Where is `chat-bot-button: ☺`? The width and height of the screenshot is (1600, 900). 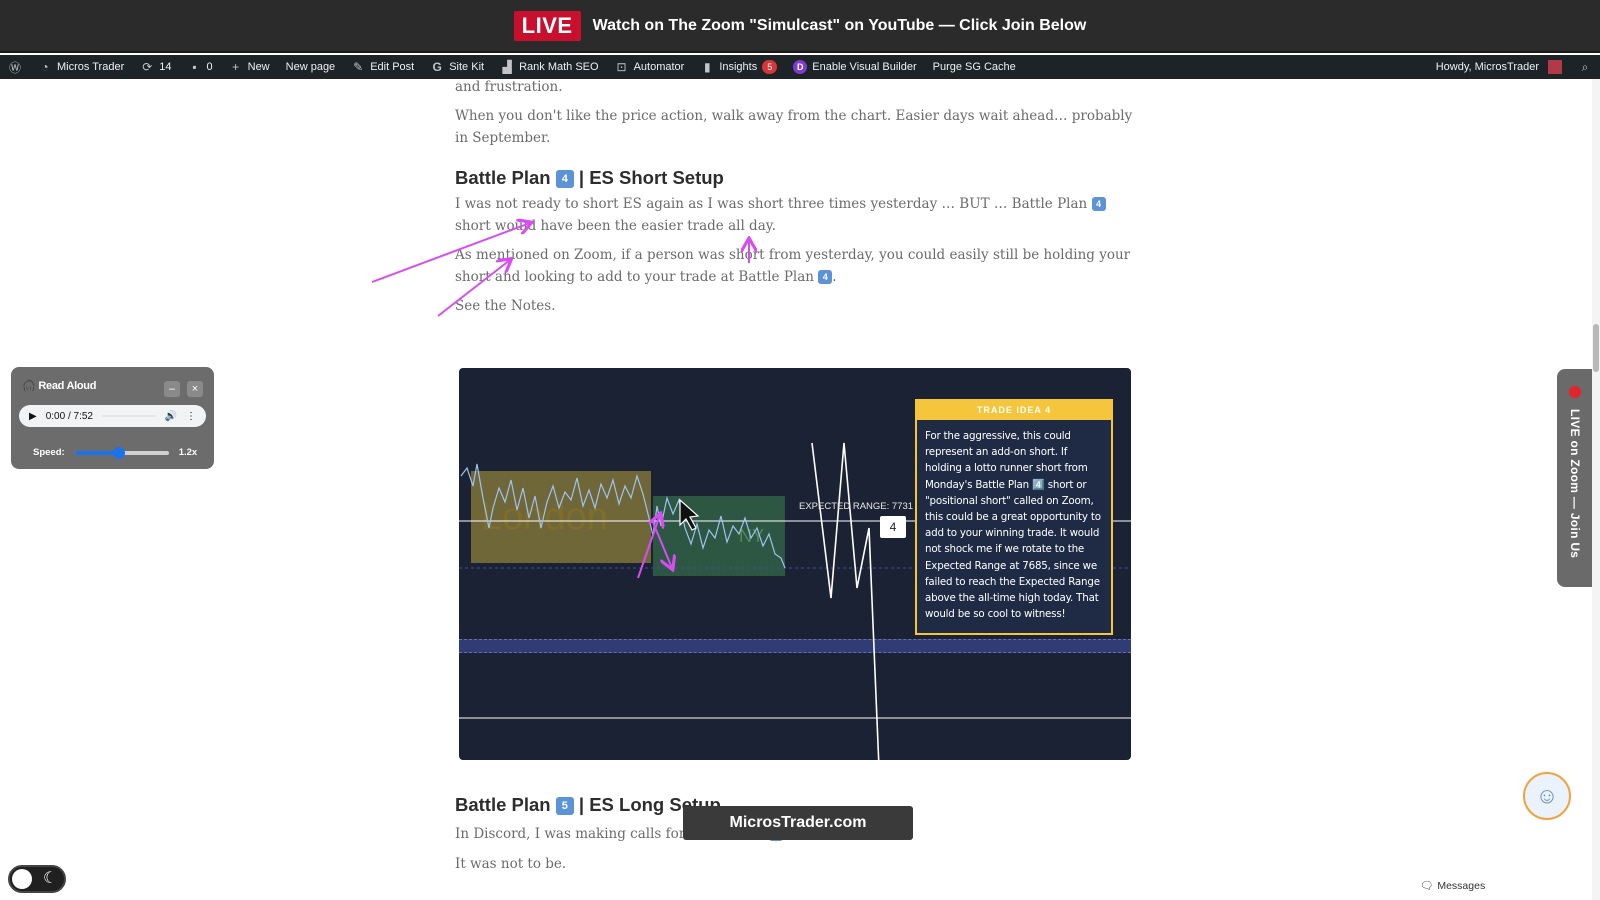
chat-bot-button: ☺ is located at coordinates (1547, 796).